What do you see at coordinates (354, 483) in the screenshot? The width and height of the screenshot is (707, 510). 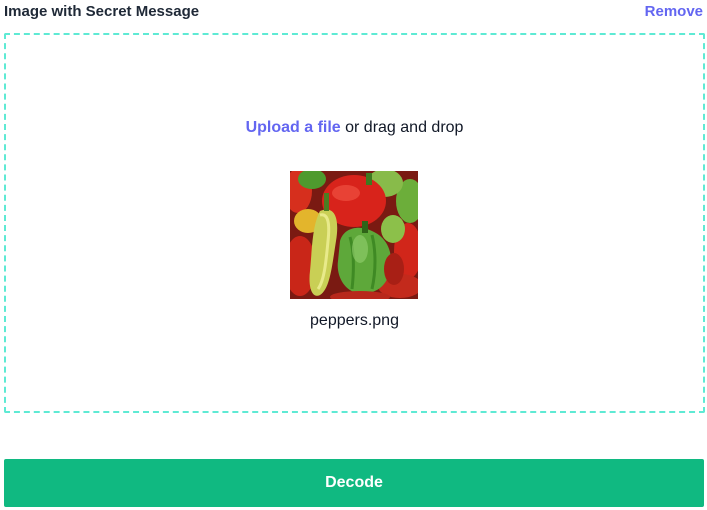 I see `decode-button: Decode` at bounding box center [354, 483].